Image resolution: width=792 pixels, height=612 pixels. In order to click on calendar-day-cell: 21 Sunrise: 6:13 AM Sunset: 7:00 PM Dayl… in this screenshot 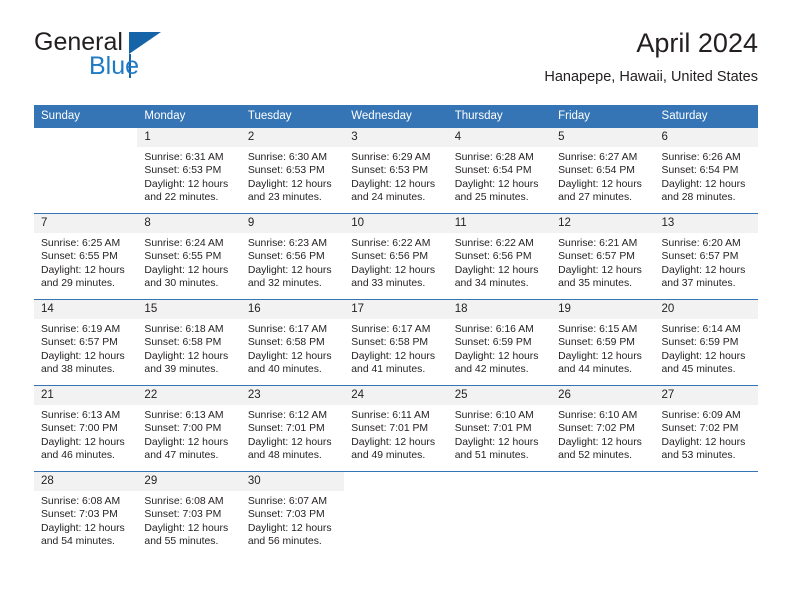, I will do `click(86, 428)`.